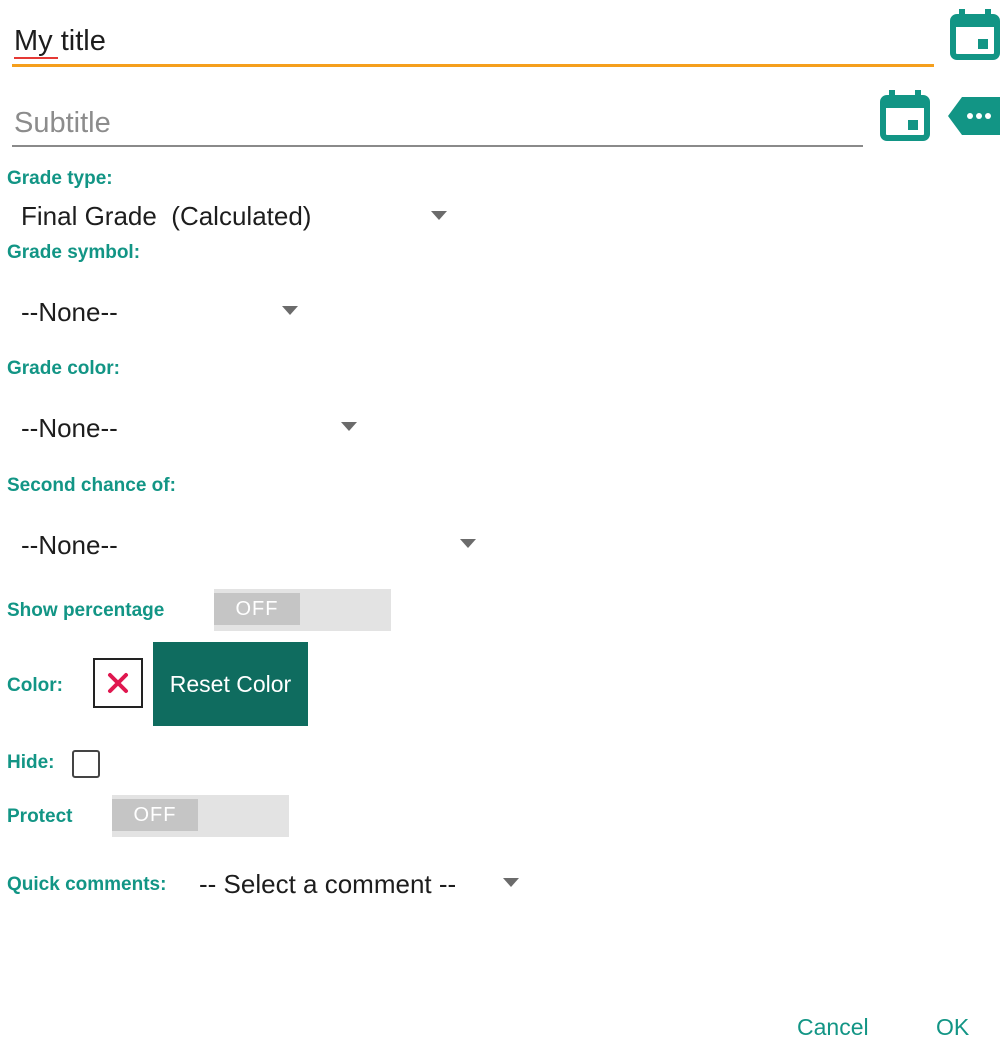  I want to click on grade-color-select: --None--, so click(191, 428).